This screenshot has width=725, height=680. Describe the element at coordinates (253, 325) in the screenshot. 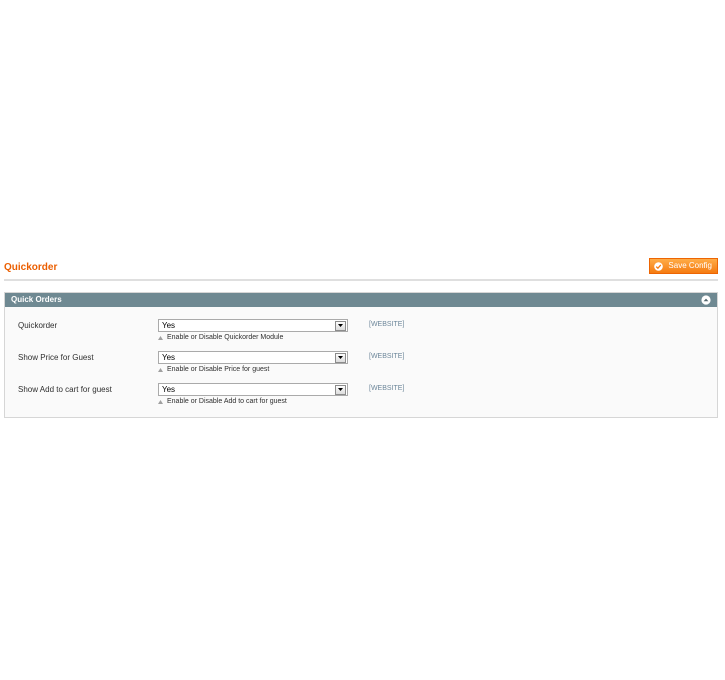

I see `quickorder-select: Yes` at that location.